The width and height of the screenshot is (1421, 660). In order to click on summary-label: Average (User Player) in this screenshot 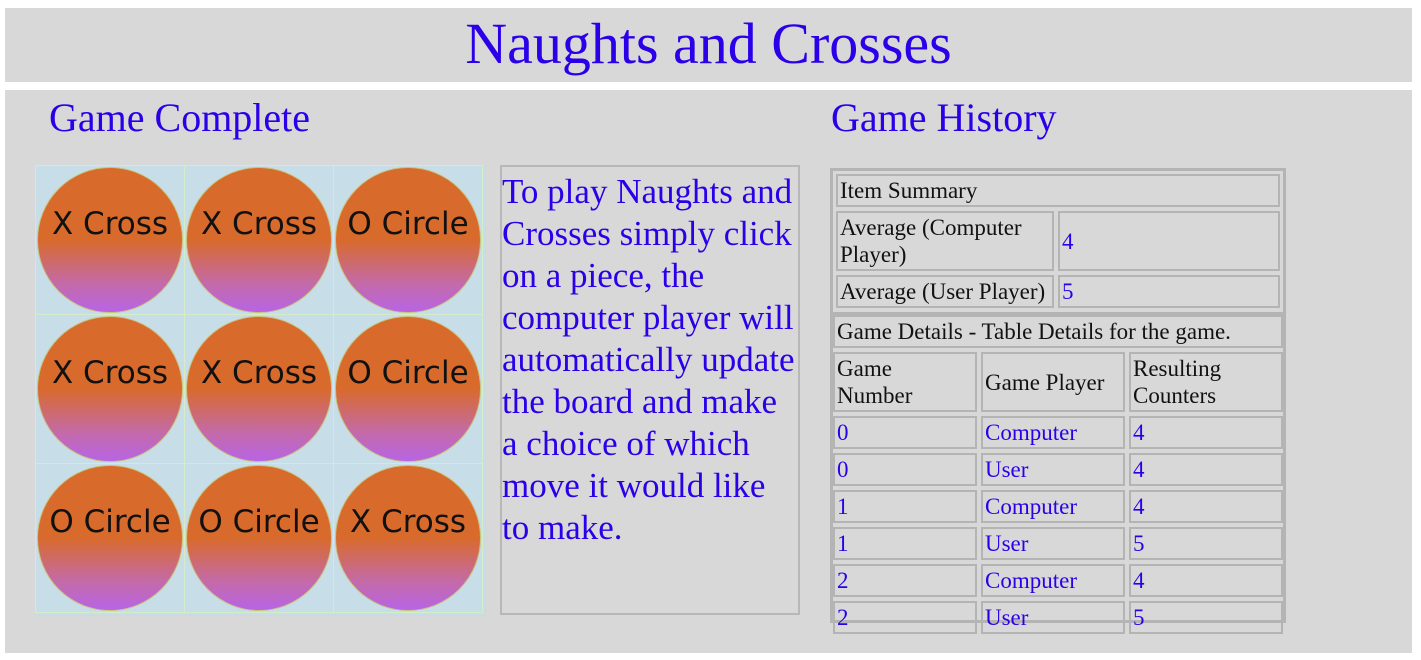, I will do `click(945, 291)`.